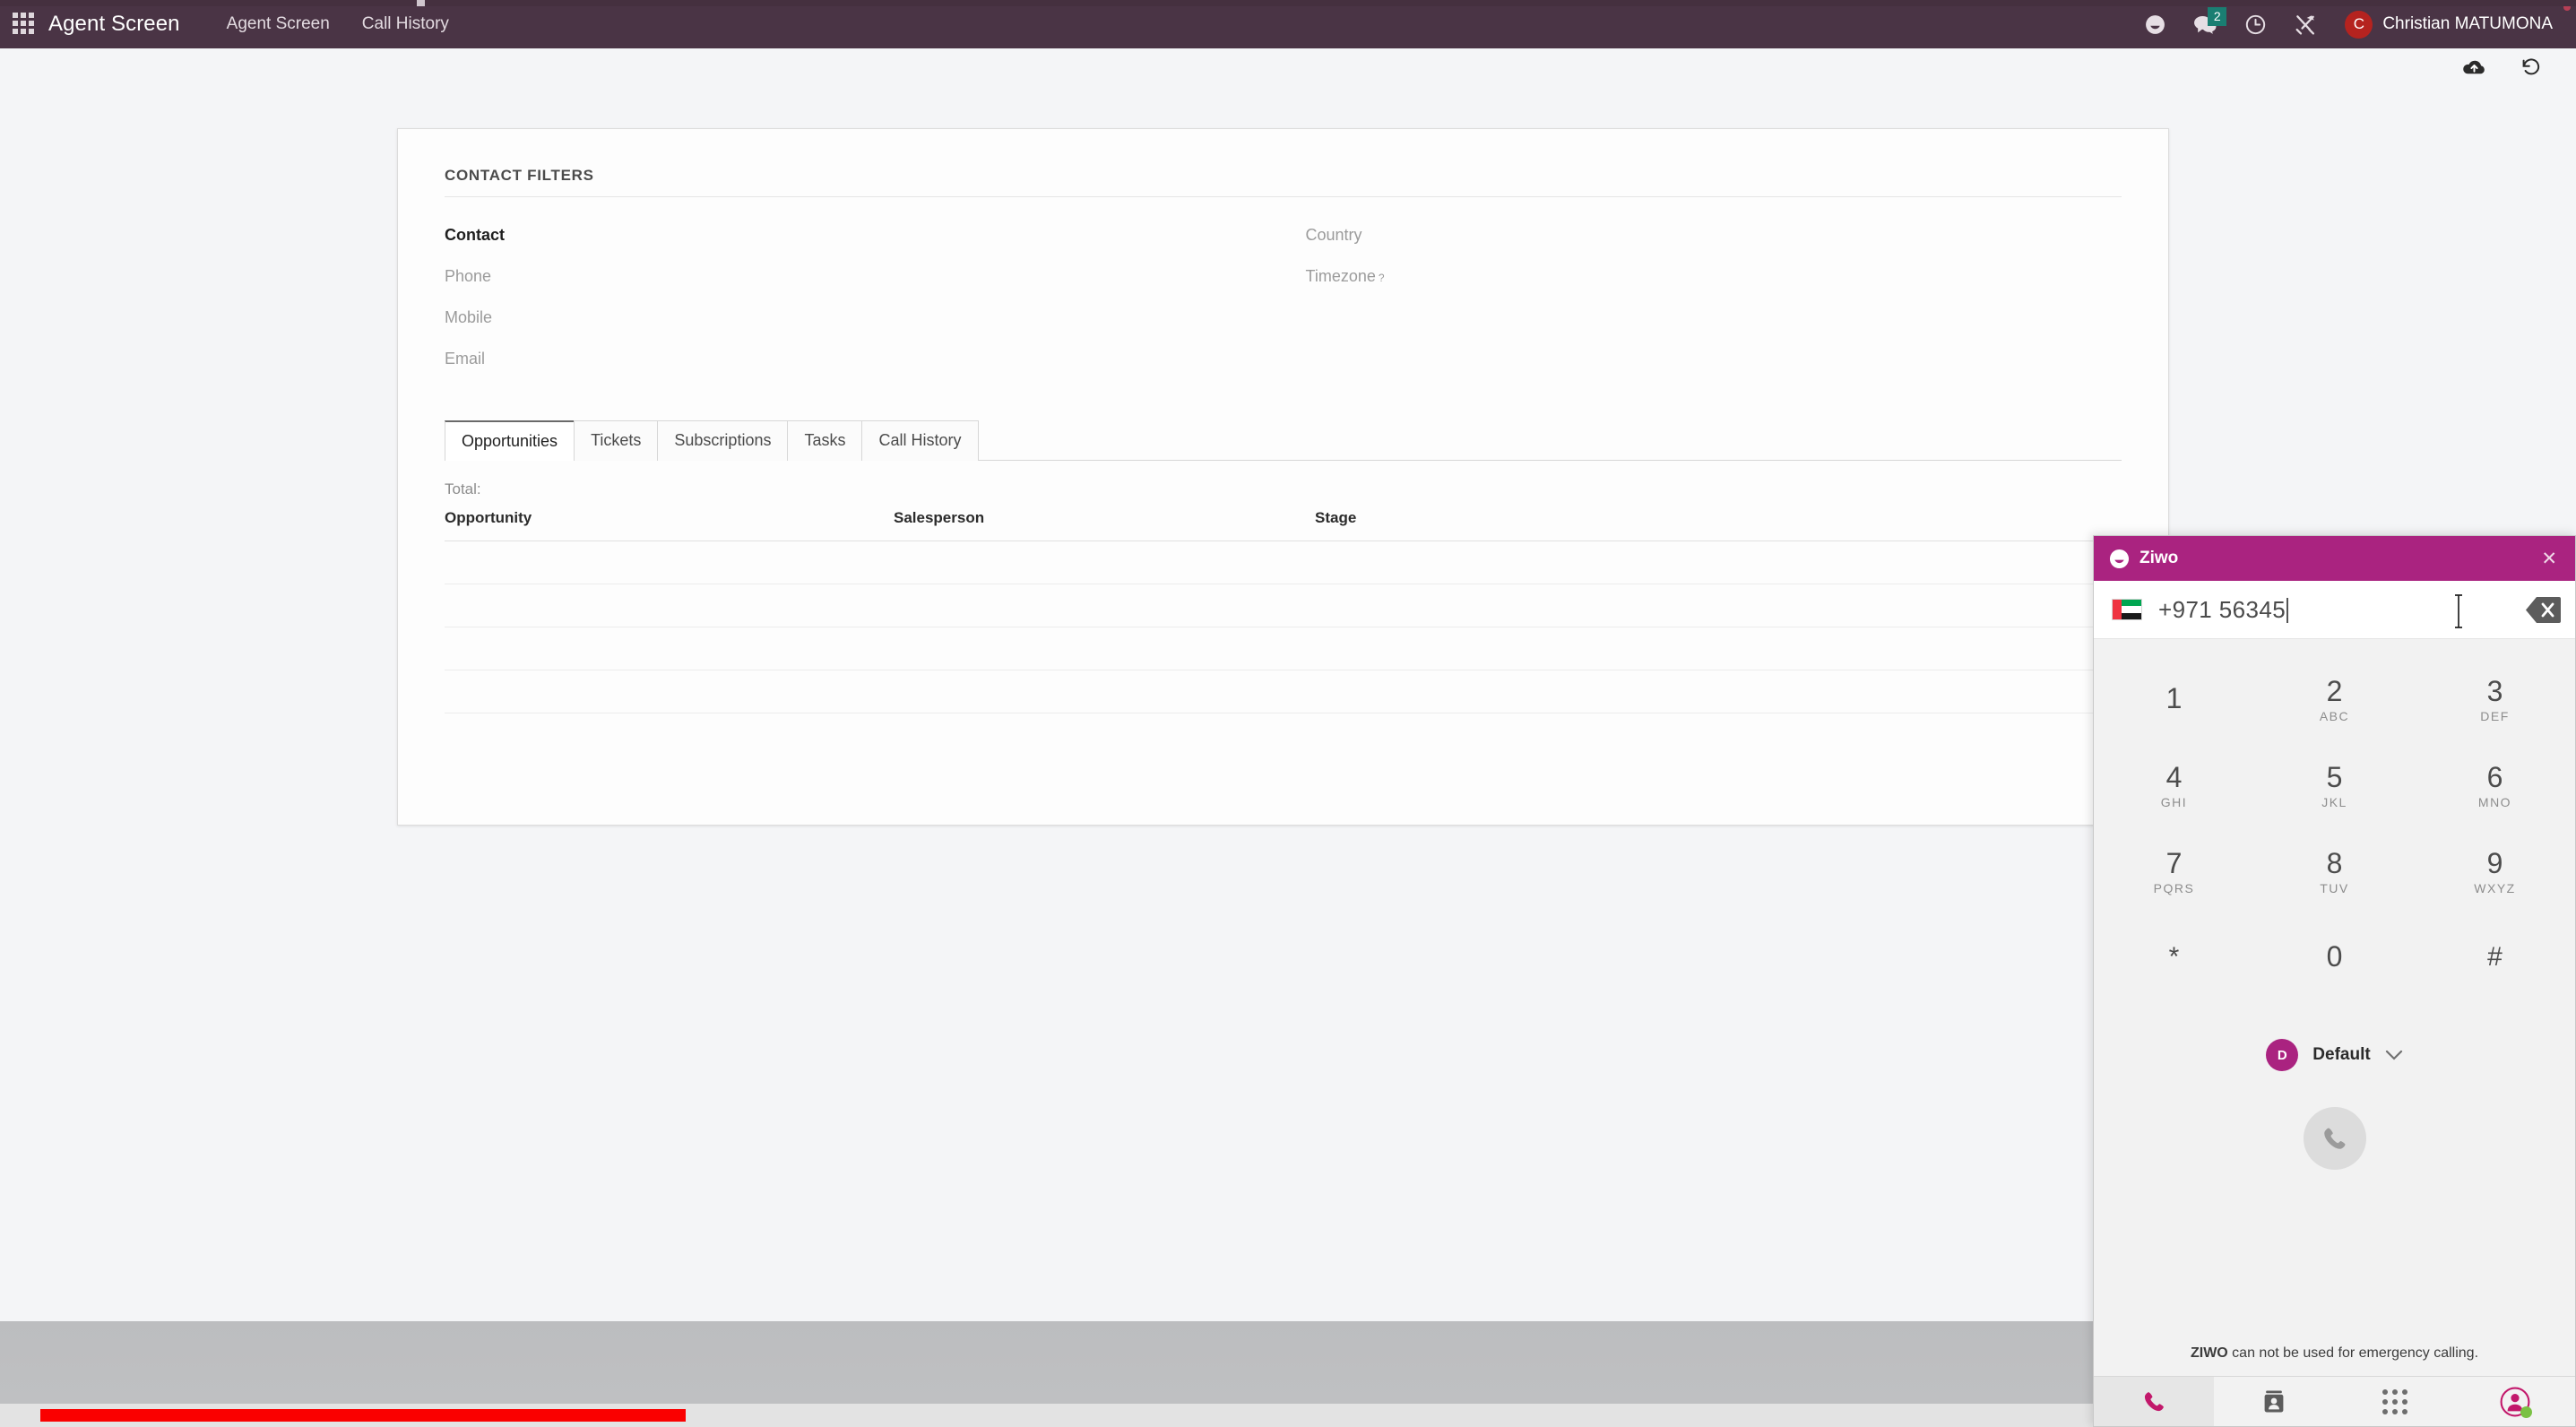  Describe the element at coordinates (2174, 862) in the screenshot. I see `key-digit: 7` at that location.